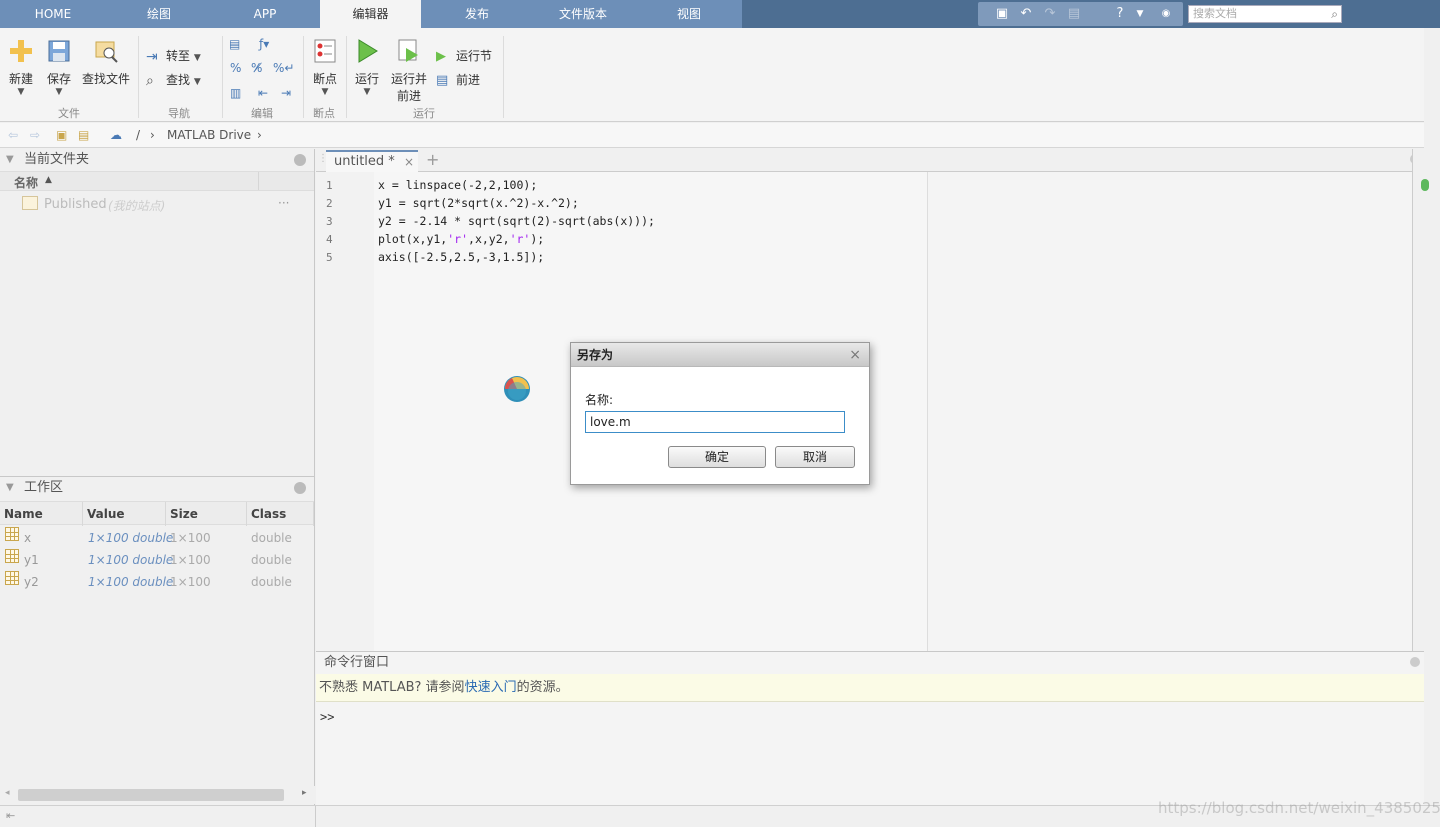 This screenshot has width=1440, height=827. I want to click on workspace-header: ▼ 工作区, so click(157, 488).